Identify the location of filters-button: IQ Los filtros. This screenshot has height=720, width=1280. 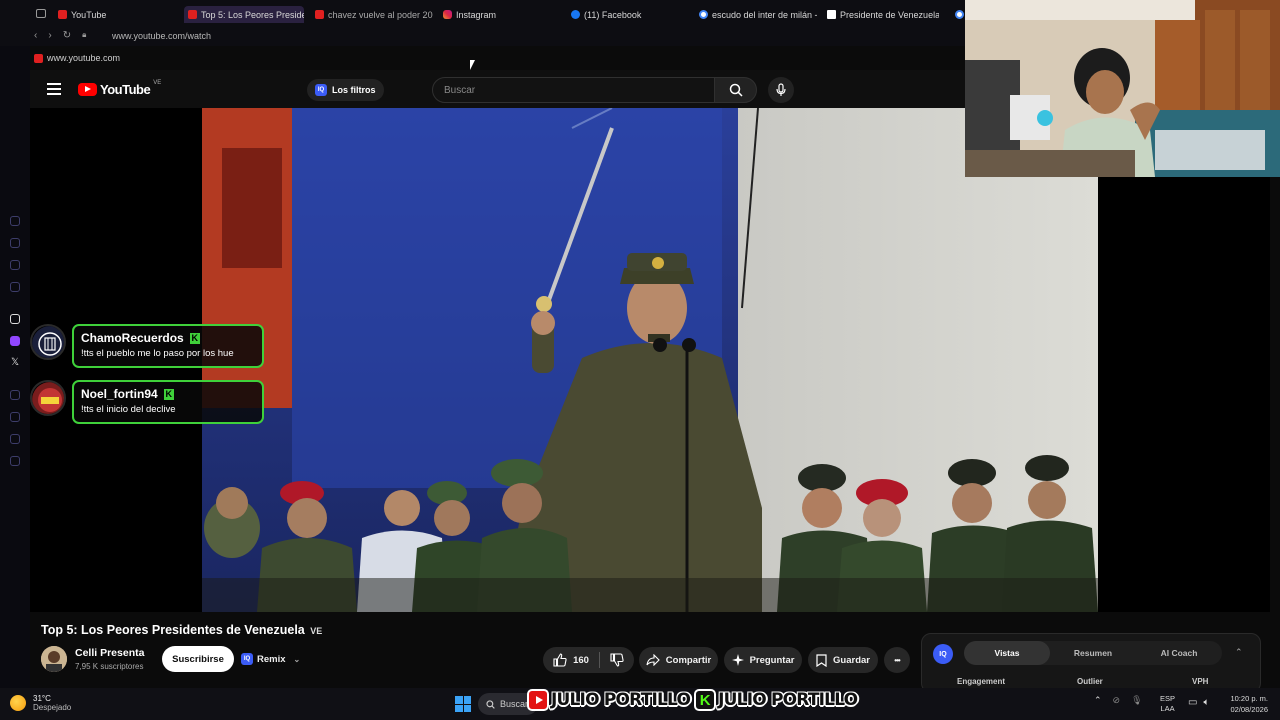
(345, 90).